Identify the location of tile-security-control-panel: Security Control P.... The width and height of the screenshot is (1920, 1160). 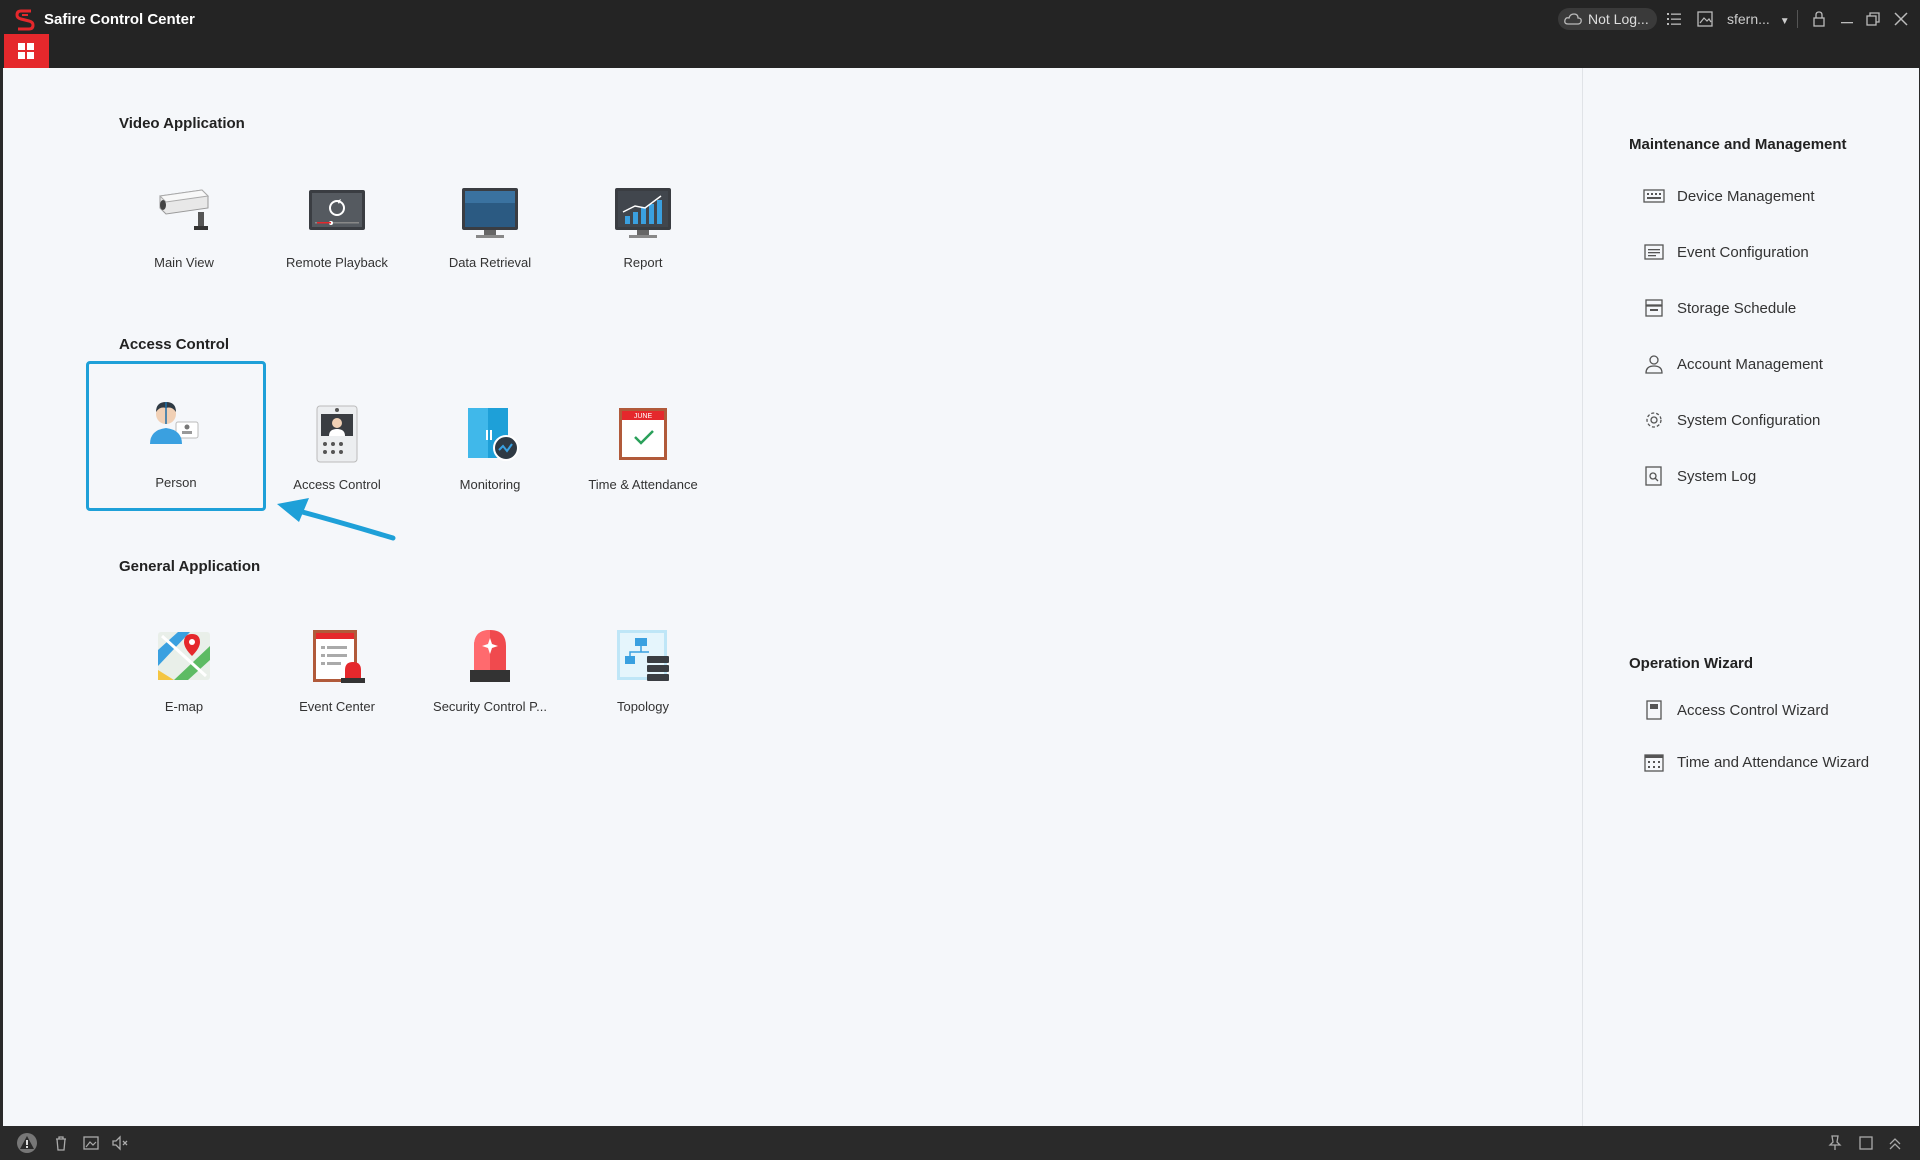
(490, 668).